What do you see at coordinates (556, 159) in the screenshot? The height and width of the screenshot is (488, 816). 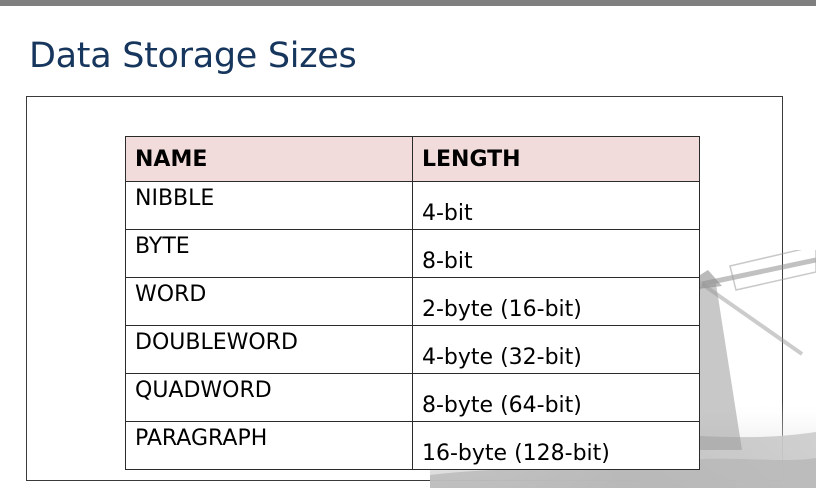 I see `column-header-length: LENGTH` at bounding box center [556, 159].